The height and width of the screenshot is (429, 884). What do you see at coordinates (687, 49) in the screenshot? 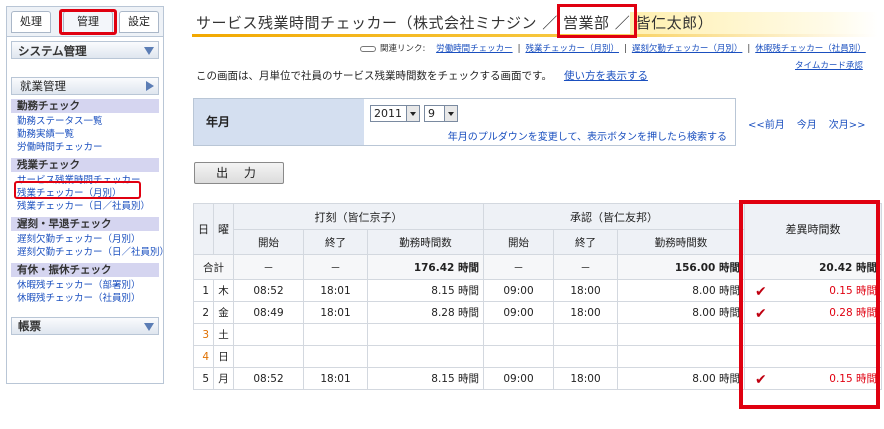
I see `related-link-late-absence-monthly: 遅刻欠勤チェッカー（月別）` at bounding box center [687, 49].